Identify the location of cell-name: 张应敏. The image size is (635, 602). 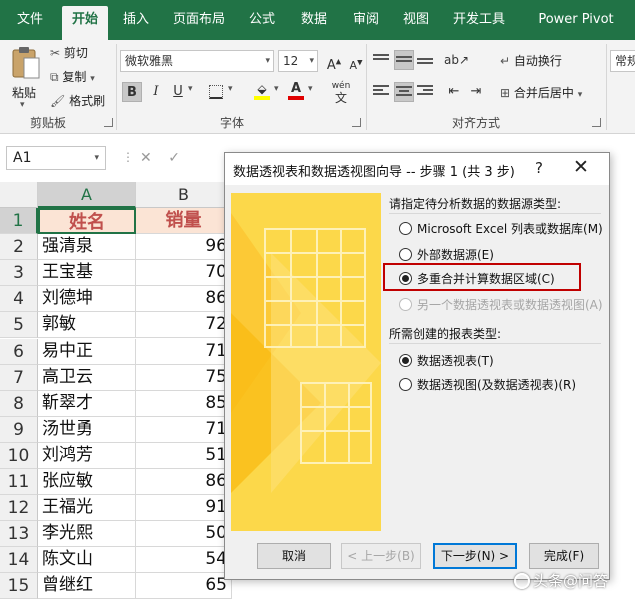
(87, 482).